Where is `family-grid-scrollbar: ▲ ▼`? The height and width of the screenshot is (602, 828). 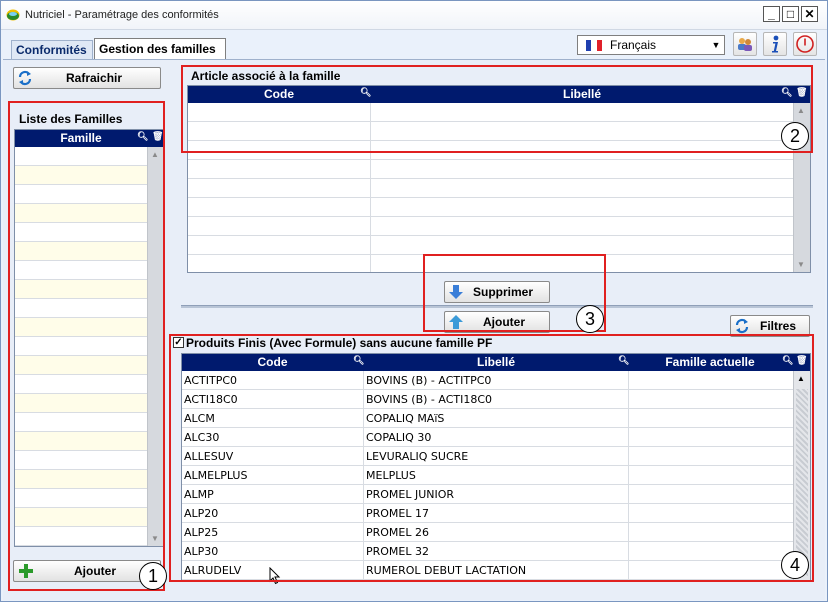 family-grid-scrollbar: ▲ ▼ is located at coordinates (155, 346).